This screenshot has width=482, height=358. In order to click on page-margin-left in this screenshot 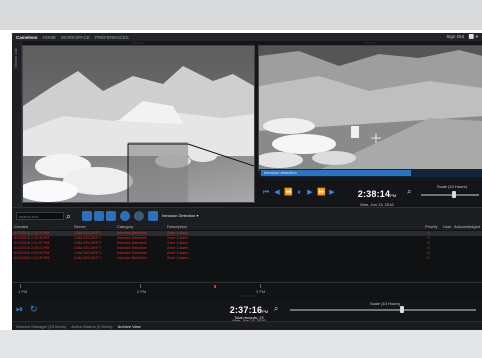, I will do `click(6, 179)`.